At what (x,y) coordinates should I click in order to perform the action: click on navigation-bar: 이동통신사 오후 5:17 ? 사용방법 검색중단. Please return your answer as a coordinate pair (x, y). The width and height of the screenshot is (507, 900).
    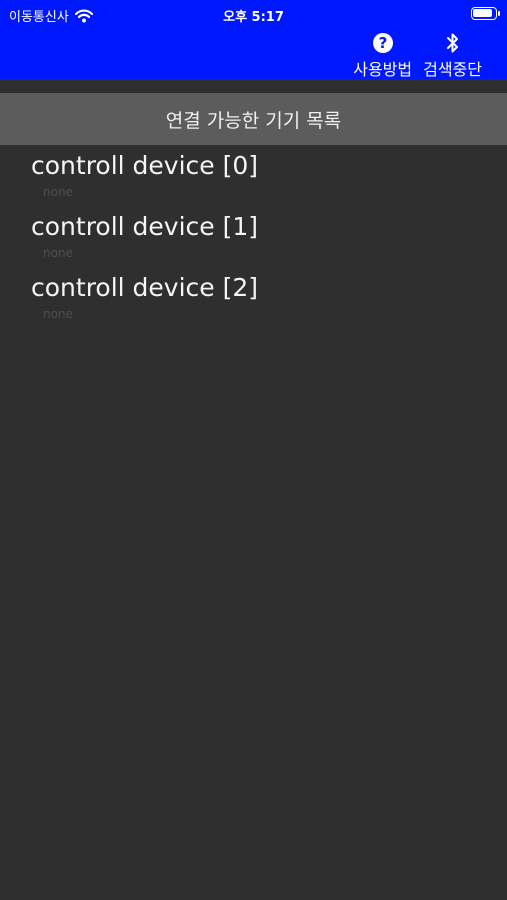
    Looking at the image, I should click on (253, 39).